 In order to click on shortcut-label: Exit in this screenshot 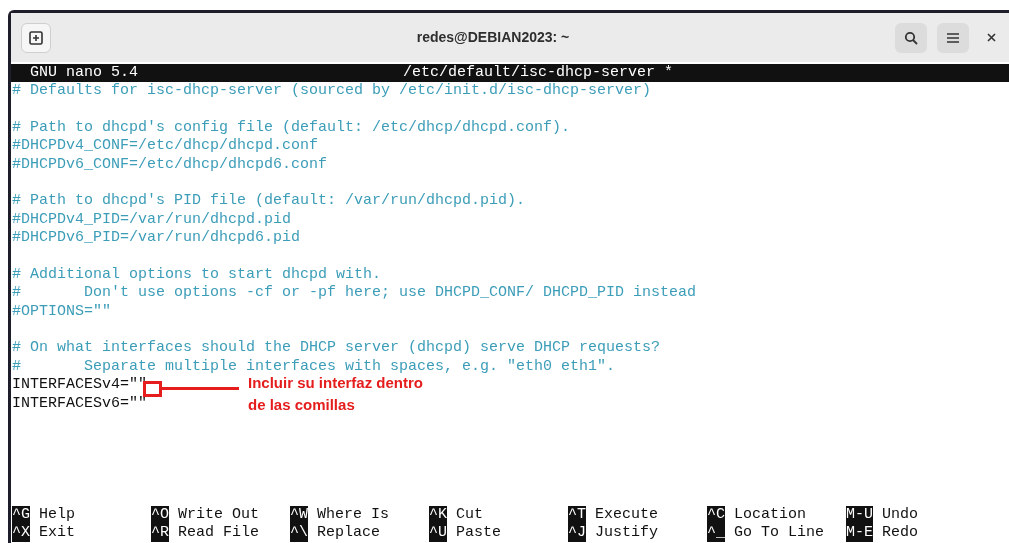, I will do `click(57, 533)`.